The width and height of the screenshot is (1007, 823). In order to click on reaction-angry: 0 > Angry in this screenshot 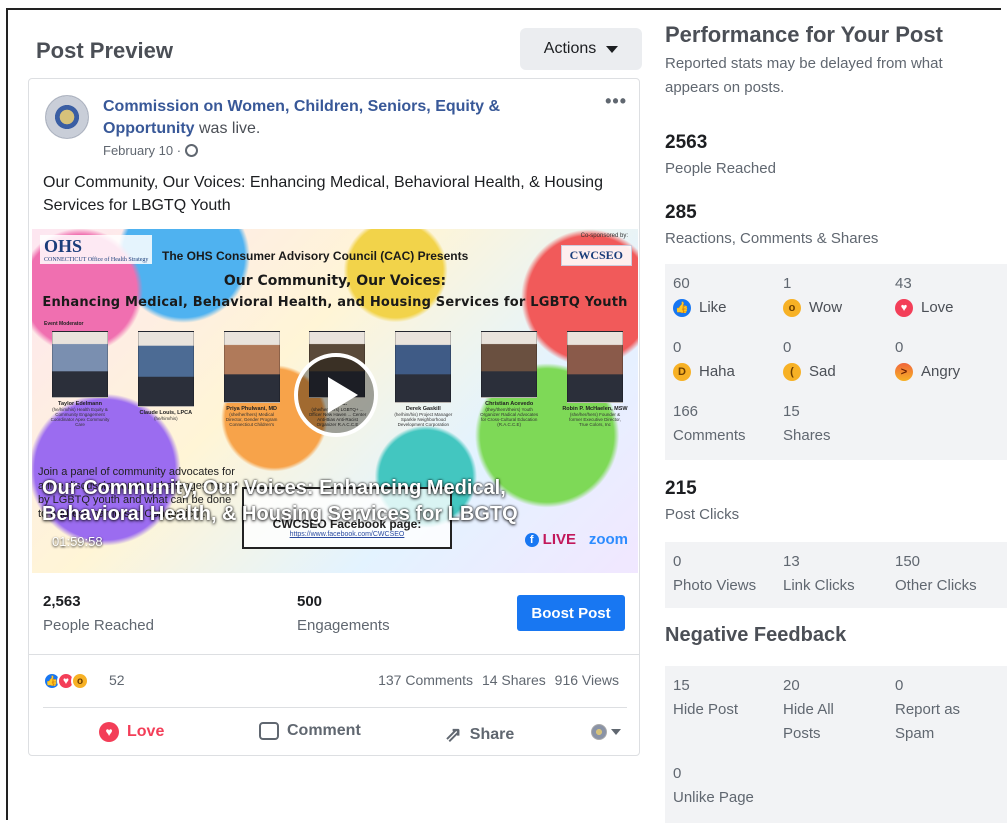, I will do `click(927, 360)`.